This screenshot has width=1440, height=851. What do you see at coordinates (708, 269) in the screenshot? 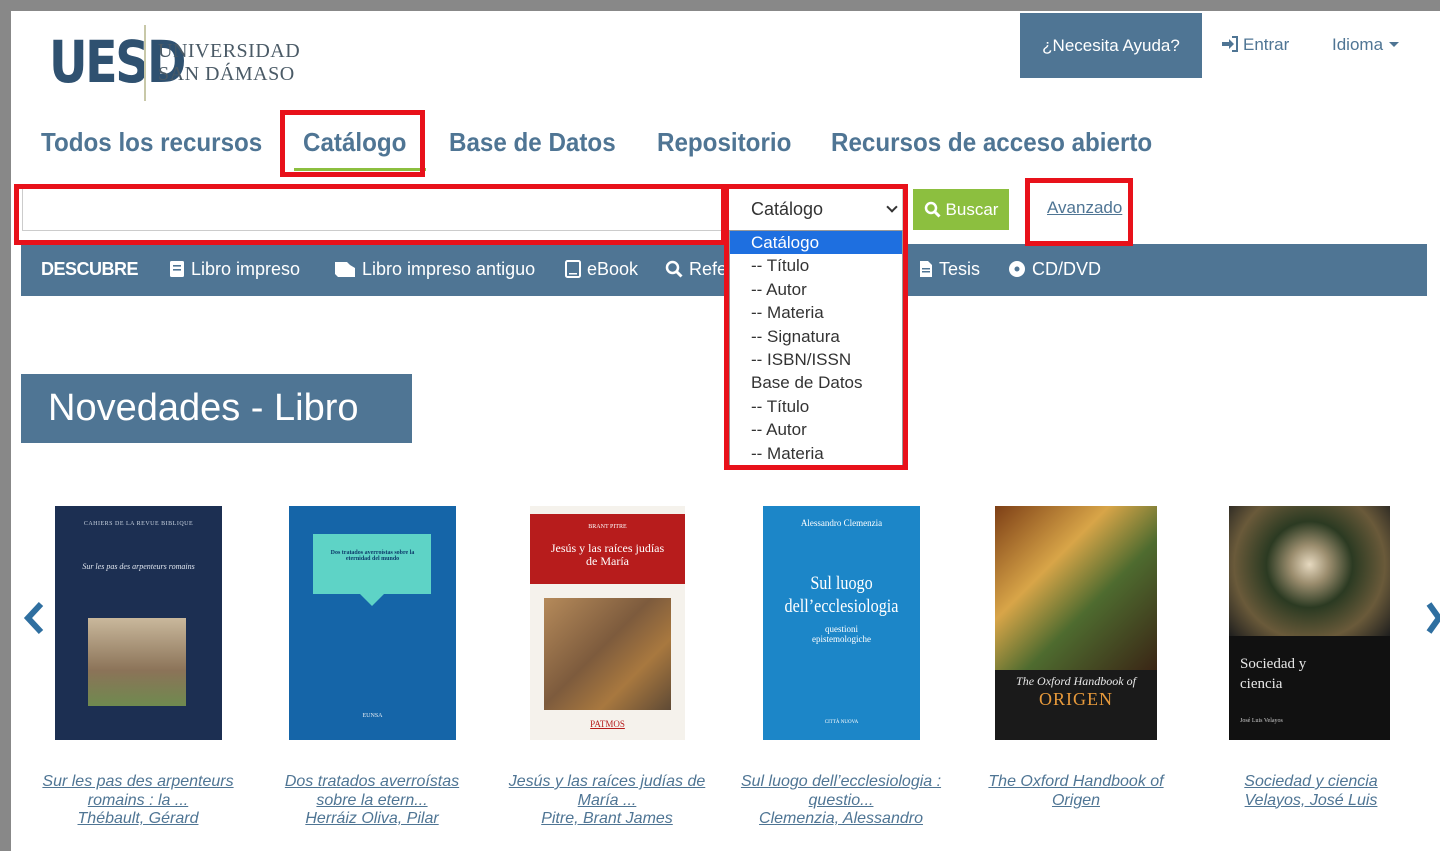
I see `descubre-item-label: Refe` at bounding box center [708, 269].